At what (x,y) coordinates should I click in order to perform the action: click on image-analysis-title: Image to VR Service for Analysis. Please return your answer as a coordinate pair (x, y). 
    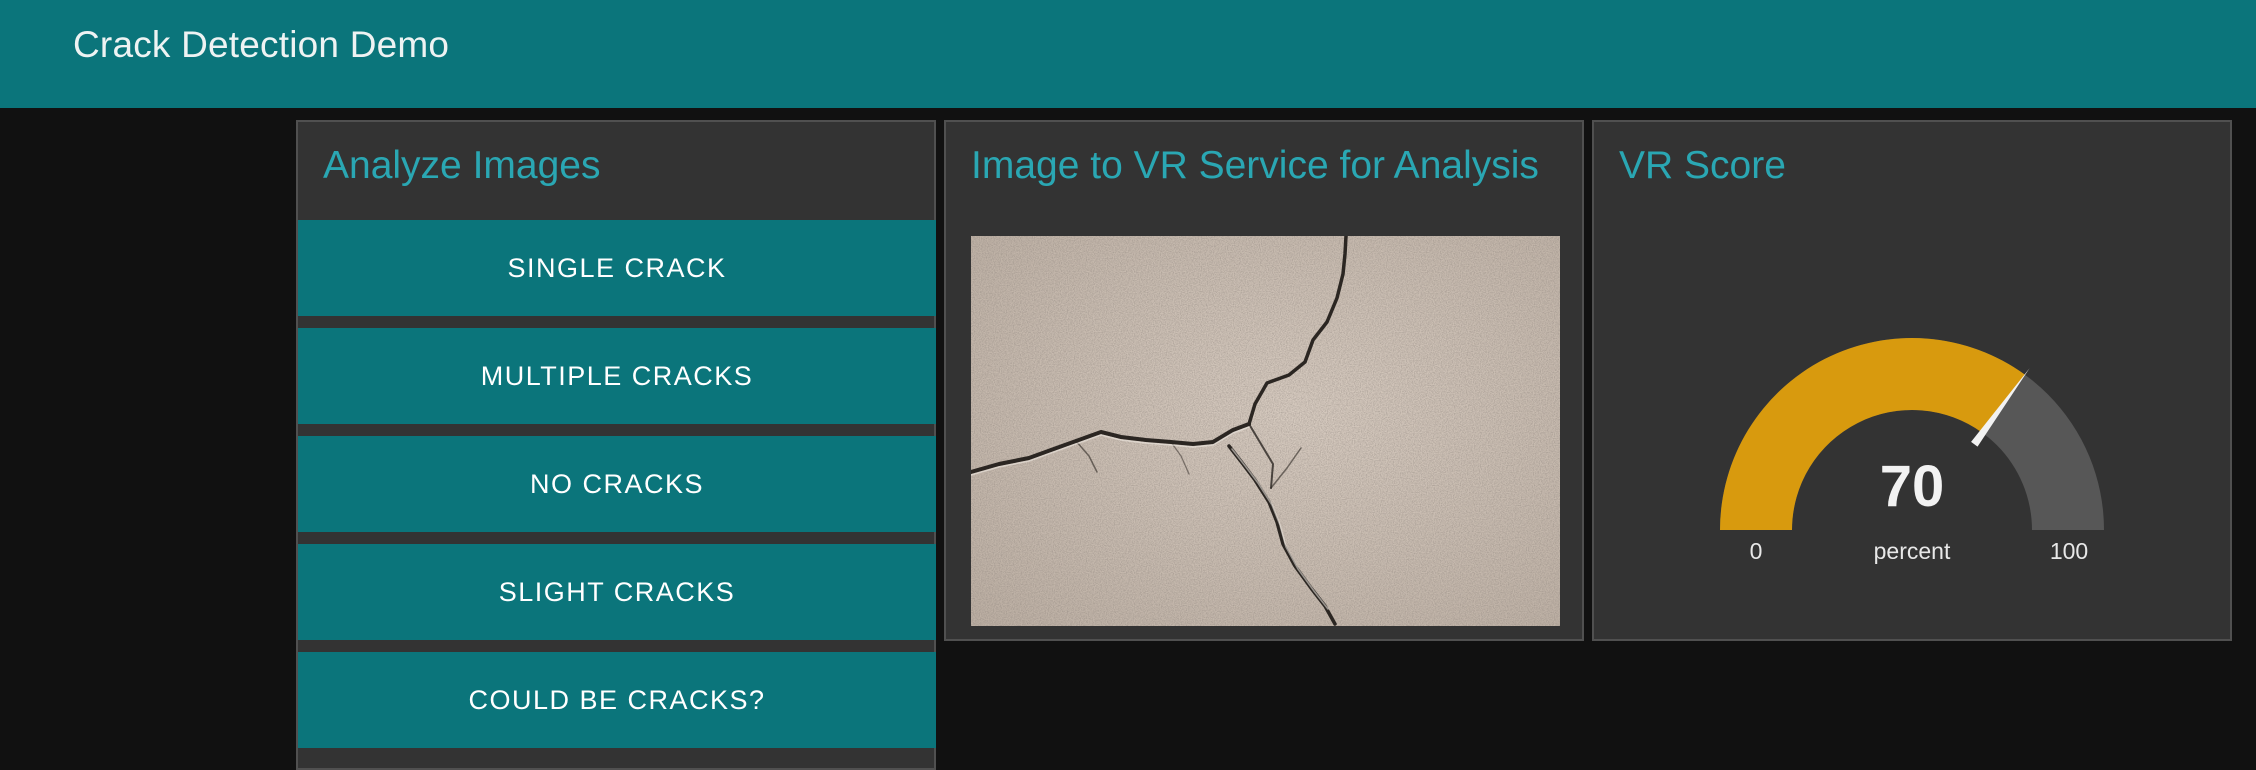
    Looking at the image, I should click on (1255, 165).